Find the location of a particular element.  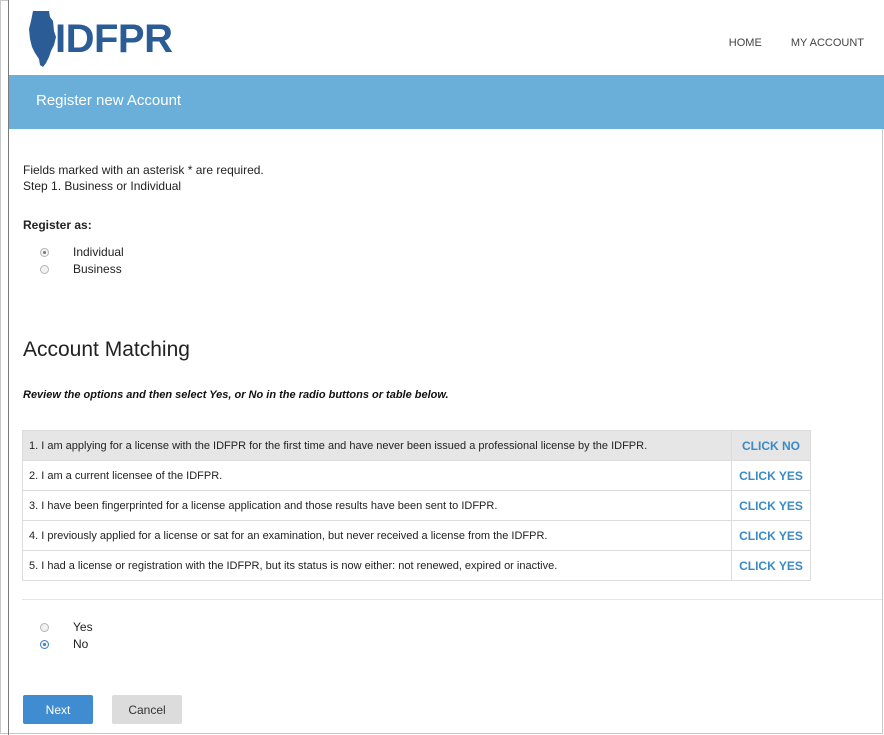

individual-radio is located at coordinates (44, 252).